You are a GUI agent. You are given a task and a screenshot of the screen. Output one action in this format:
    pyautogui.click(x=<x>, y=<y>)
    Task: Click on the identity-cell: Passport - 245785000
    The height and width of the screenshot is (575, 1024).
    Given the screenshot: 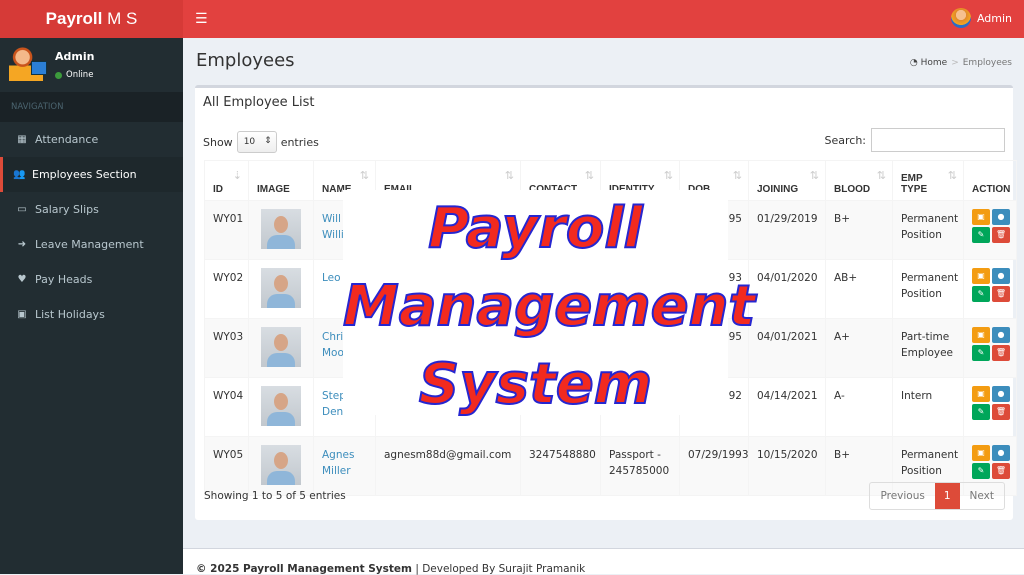 What is the action you would take?
    pyautogui.click(x=640, y=466)
    